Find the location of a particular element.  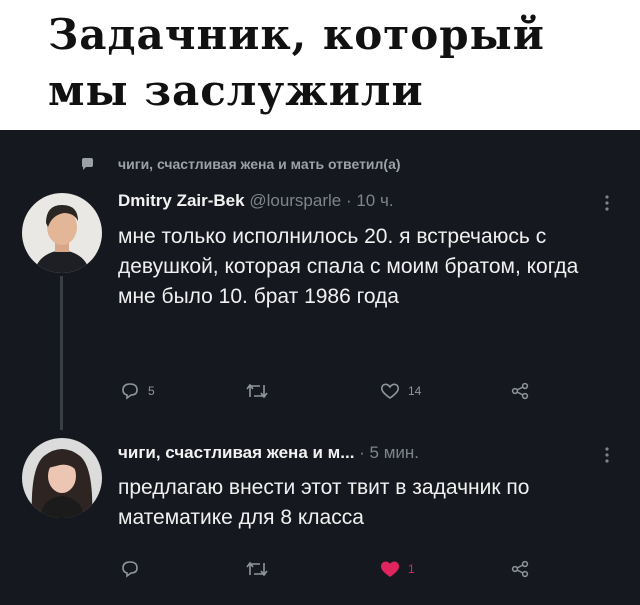

liked-heart-icon is located at coordinates (390, 569).